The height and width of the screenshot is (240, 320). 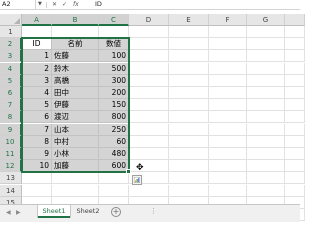 What do you see at coordinates (137, 180) in the screenshot?
I see `quick-analysis-button` at bounding box center [137, 180].